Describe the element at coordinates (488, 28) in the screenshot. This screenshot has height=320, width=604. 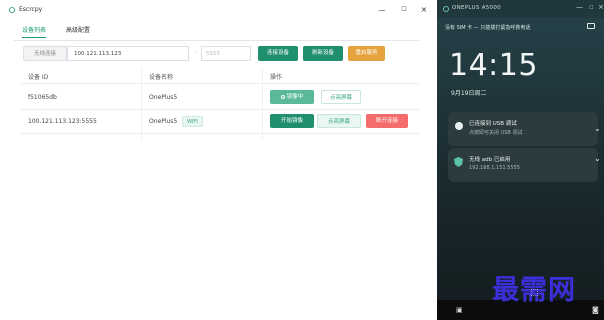
I see `phone-status-text: 没有 SIM 卡 — 只能拨打紧急呼救电话` at that location.